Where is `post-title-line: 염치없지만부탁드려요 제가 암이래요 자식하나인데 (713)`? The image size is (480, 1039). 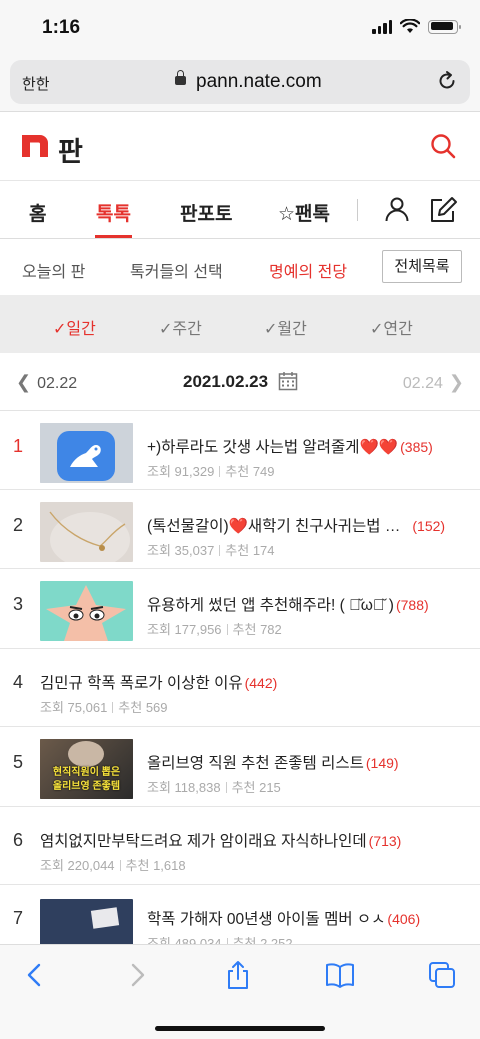 post-title-line: 염치없지만부탁드려요 제가 암이래요 자식하나인데 (713) is located at coordinates (220, 840).